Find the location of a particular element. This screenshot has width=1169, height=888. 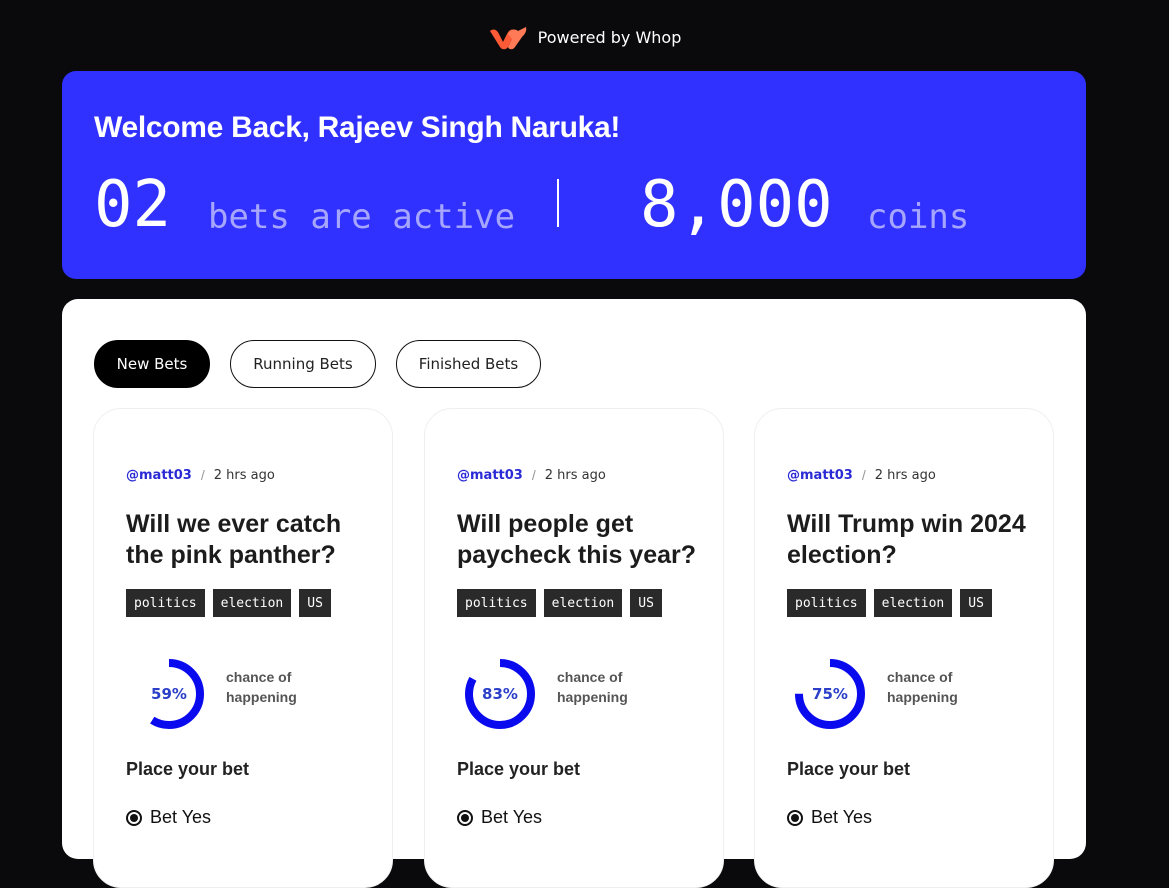

powered-by-text: Powered by Whop is located at coordinates (609, 37).